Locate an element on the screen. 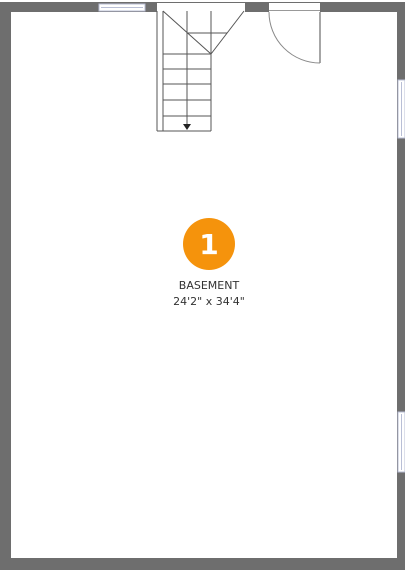  wall-bottom is located at coordinates (202, 564).